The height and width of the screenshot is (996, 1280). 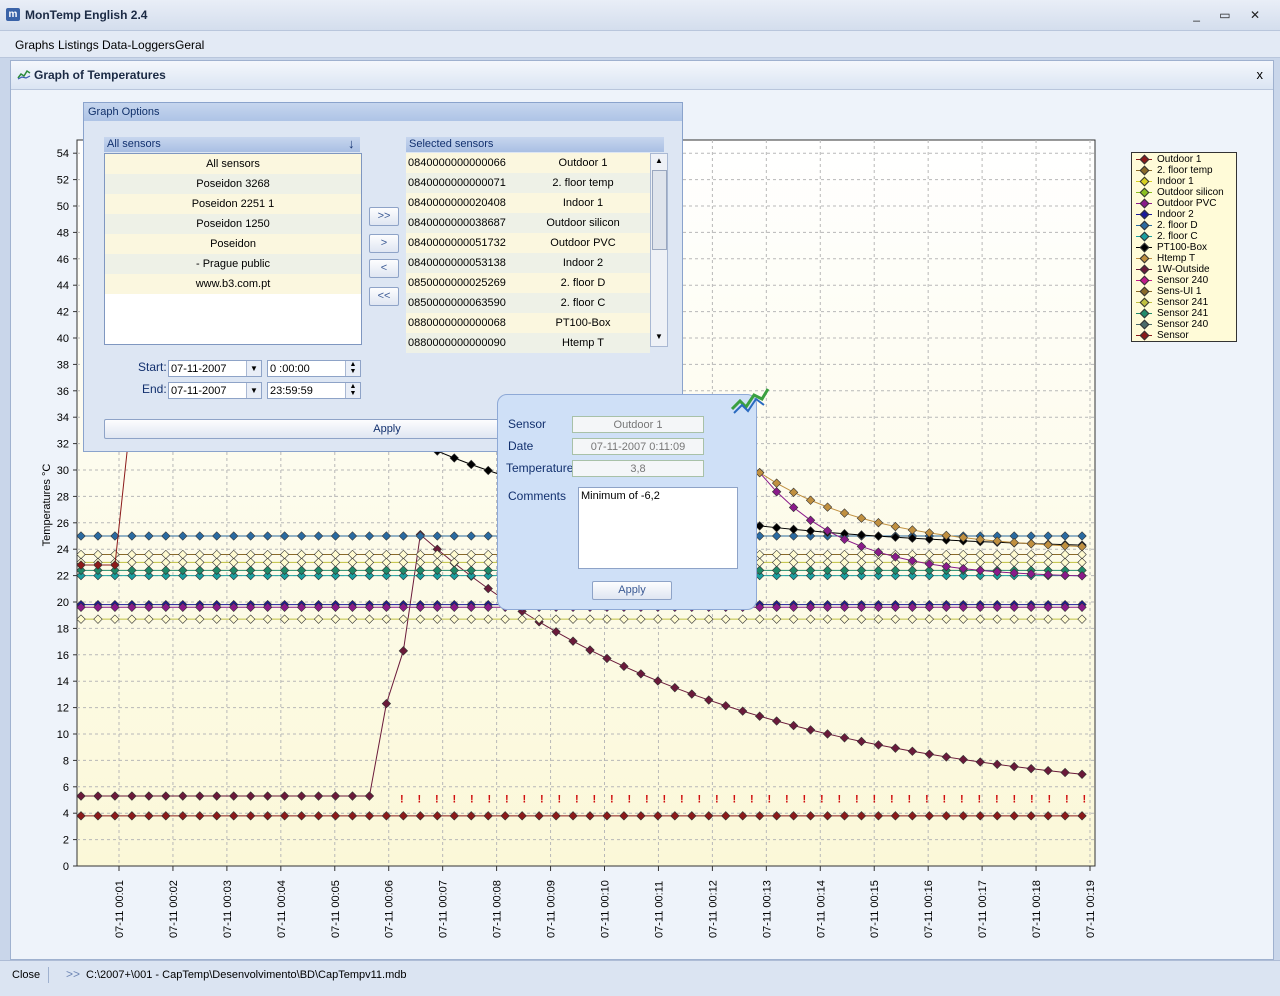 What do you see at coordinates (528, 263) in the screenshot?
I see `selected-sensors-item: 0840000000053138 Indoor 2` at bounding box center [528, 263].